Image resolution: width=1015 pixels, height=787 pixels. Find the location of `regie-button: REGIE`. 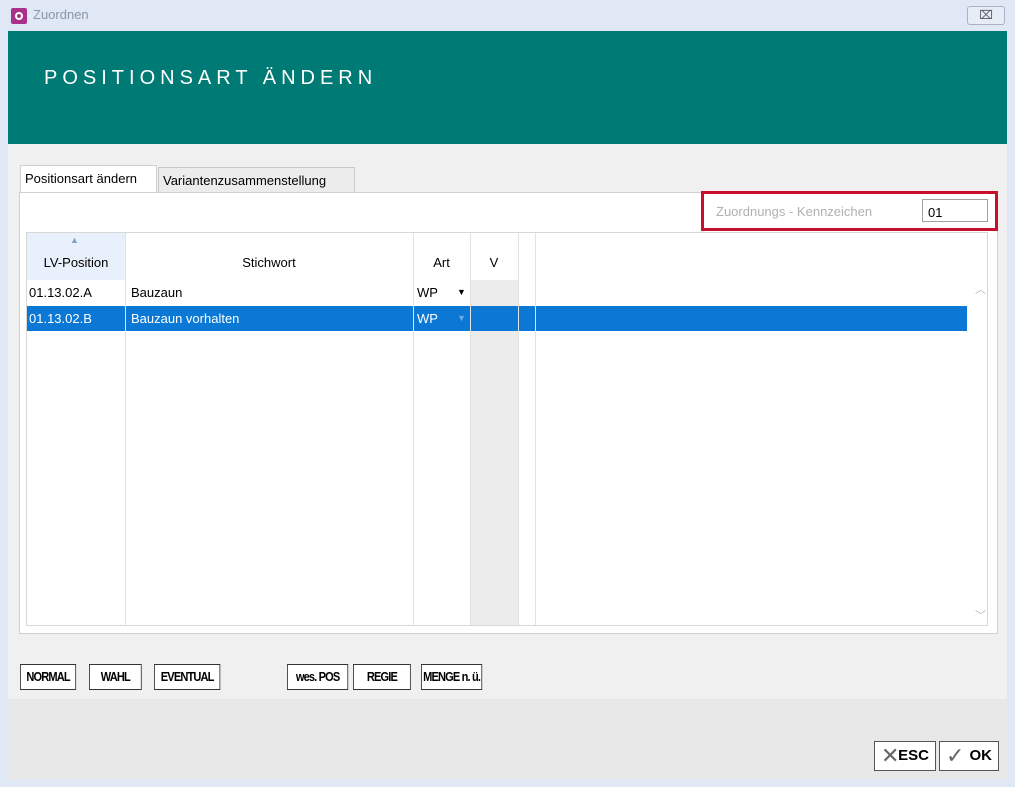

regie-button: REGIE is located at coordinates (382, 677).